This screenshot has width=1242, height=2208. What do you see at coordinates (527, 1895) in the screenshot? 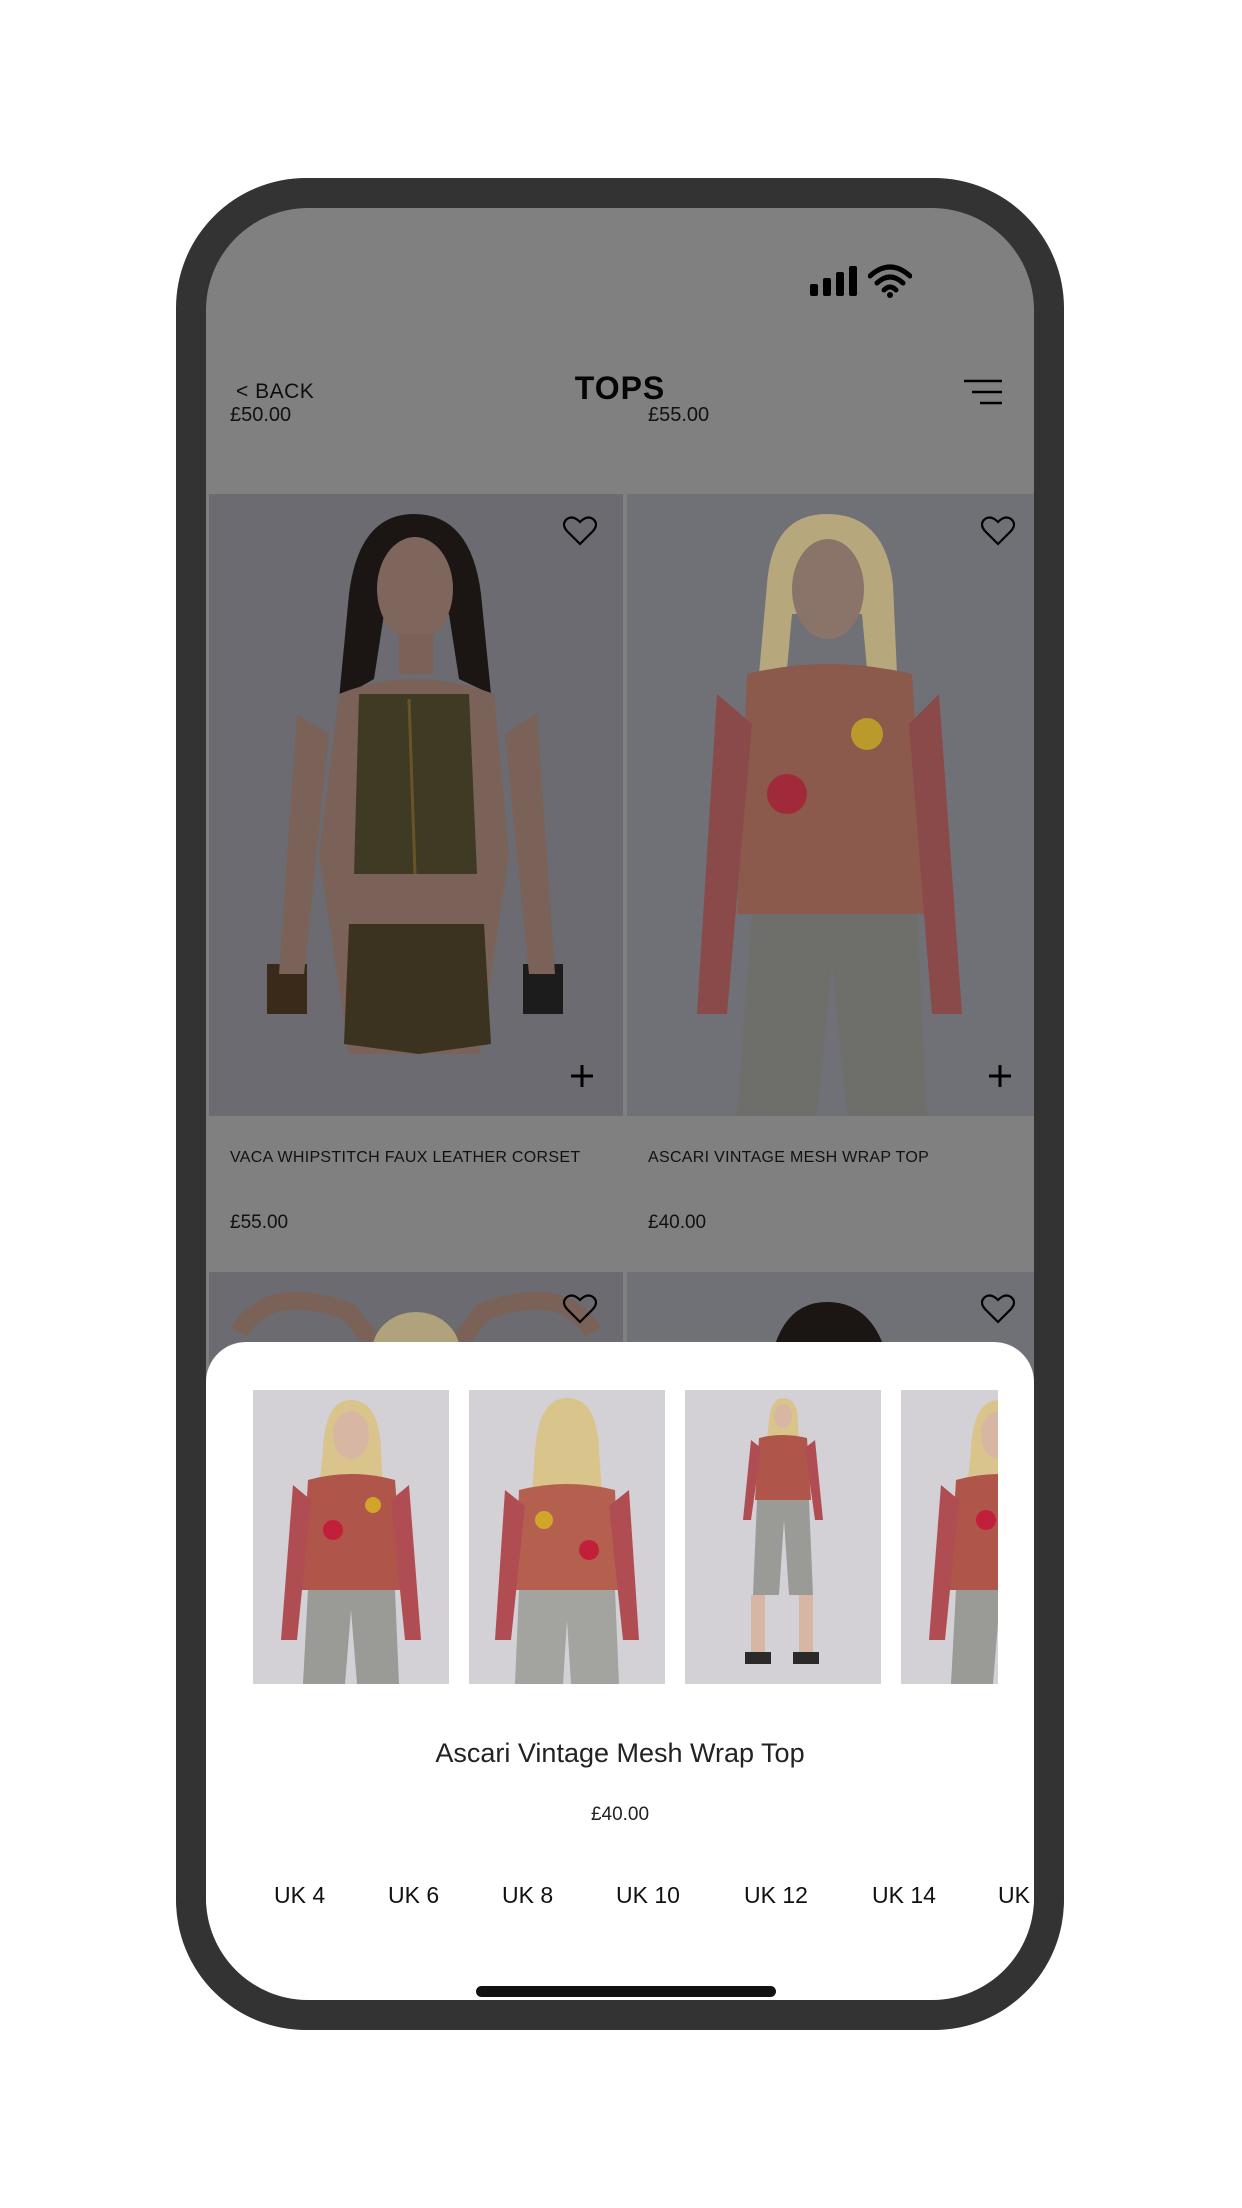
I see `size-option: UK 8` at bounding box center [527, 1895].